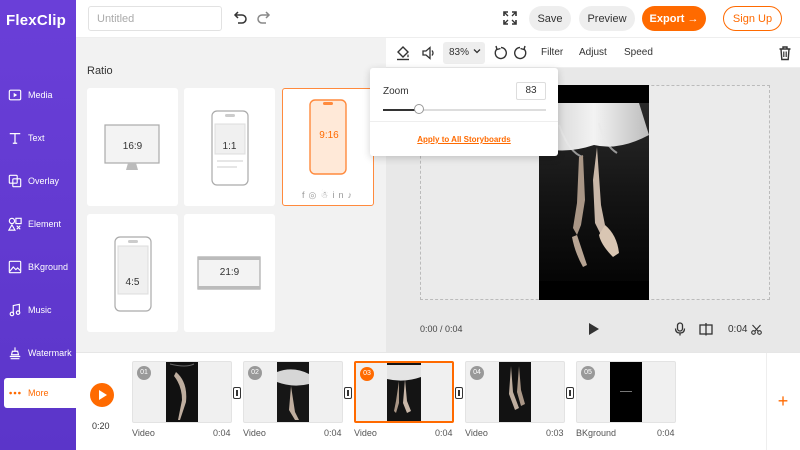 This screenshot has width=800, height=450. I want to click on element-icon, so click(15, 224).